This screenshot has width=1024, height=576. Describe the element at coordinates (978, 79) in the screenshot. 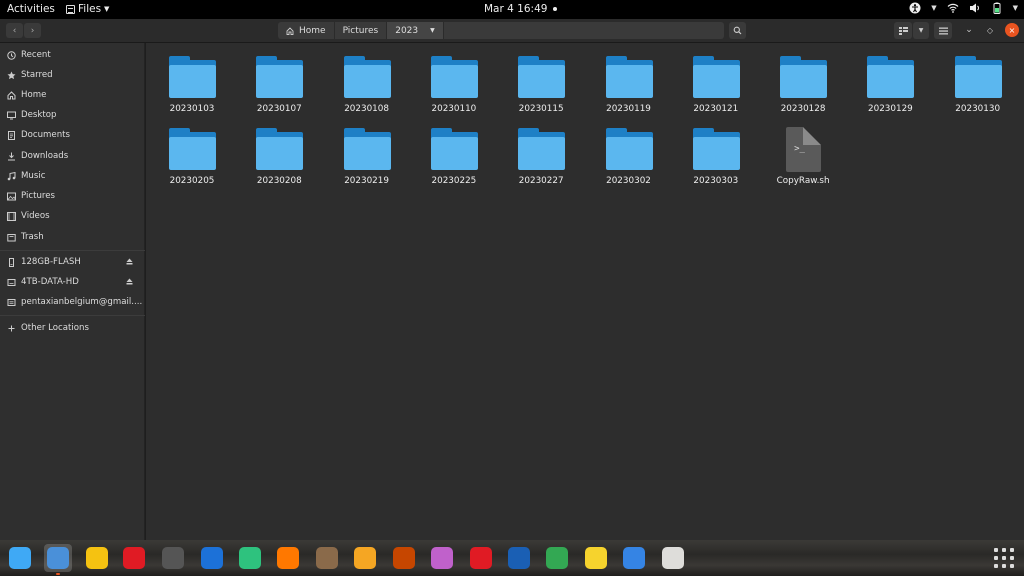

I see `folder-item: 20230130` at that location.